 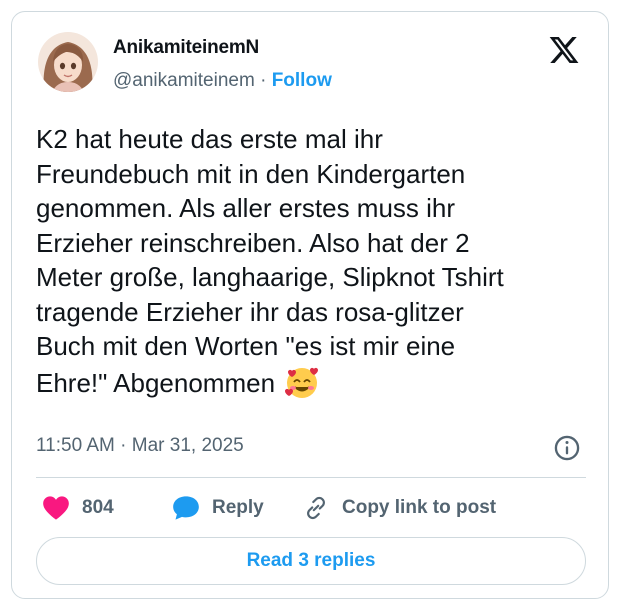 I want to click on action-bar: 804 Reply Copy link to post, so click(x=316, y=508).